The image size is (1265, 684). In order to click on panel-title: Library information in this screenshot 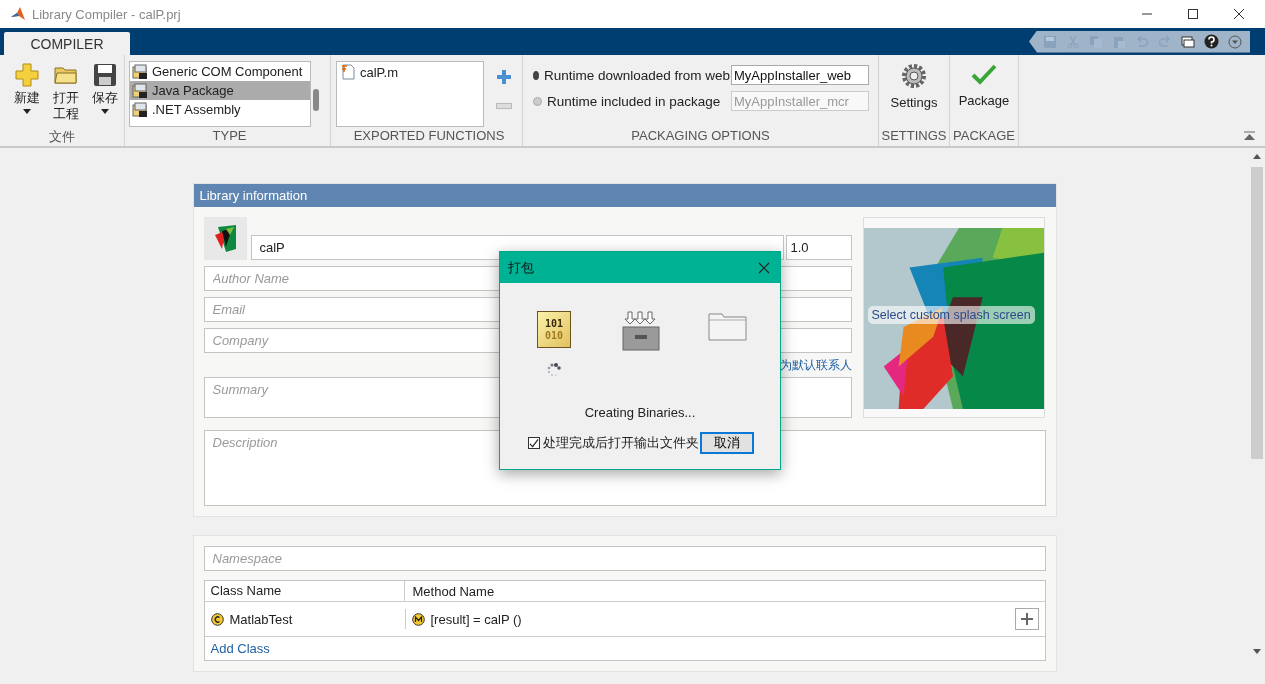, I will do `click(624, 195)`.